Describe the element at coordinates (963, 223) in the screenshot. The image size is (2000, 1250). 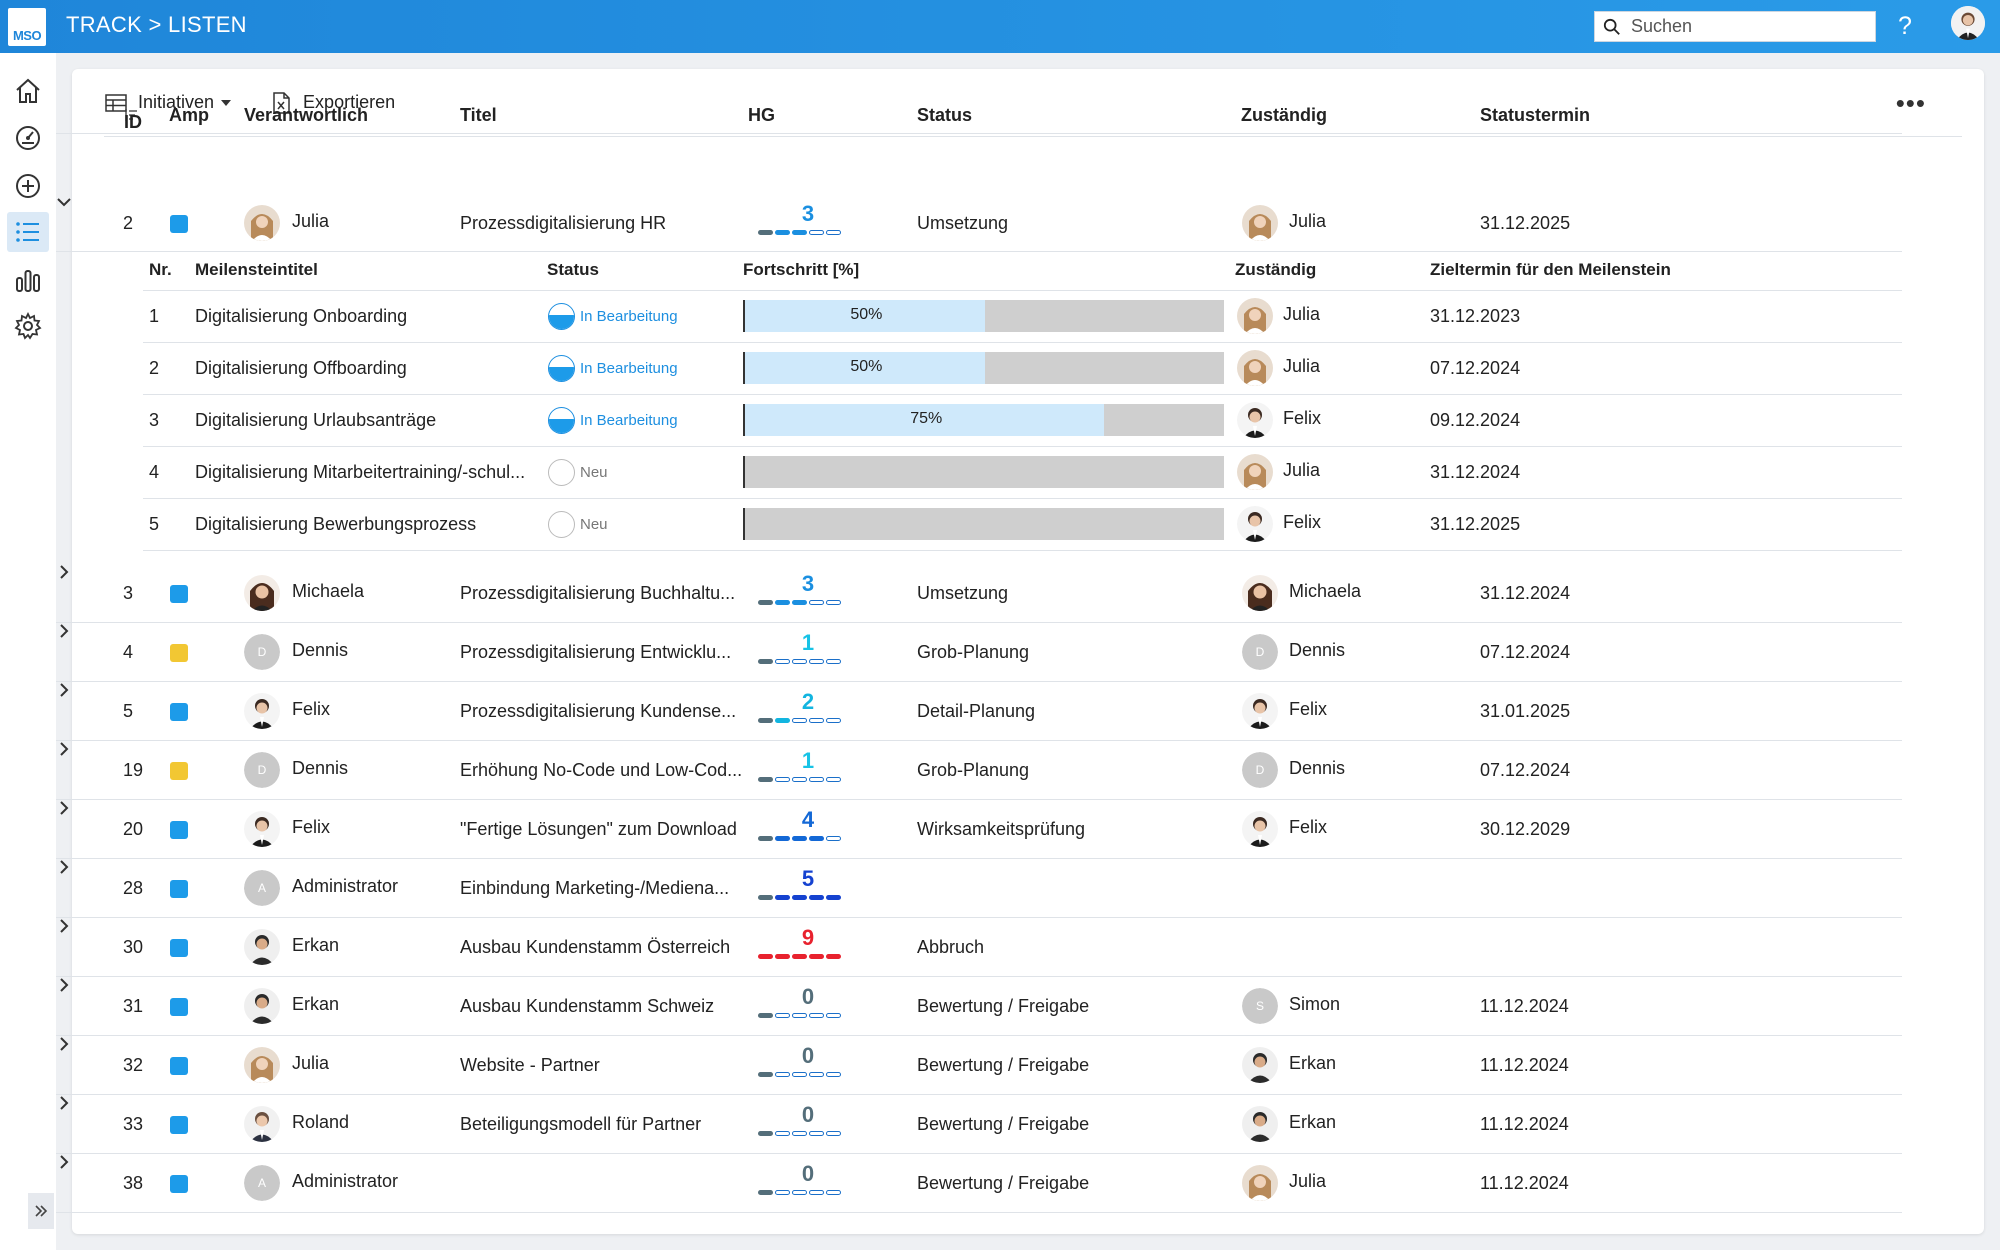
I see `status-text: Umsetzung` at that location.